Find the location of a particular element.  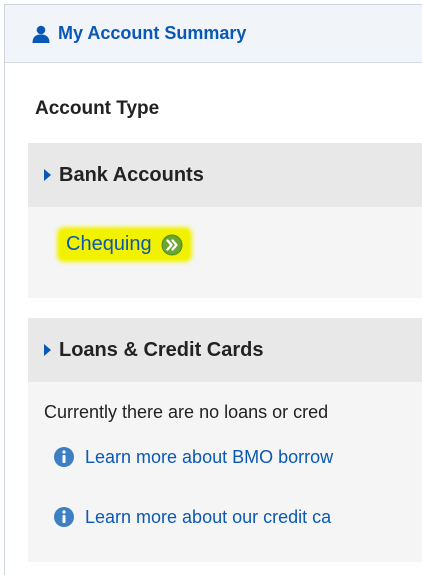

learn-more-borrowing-row: Learn more about BMO borrow is located at coordinates (193, 457).